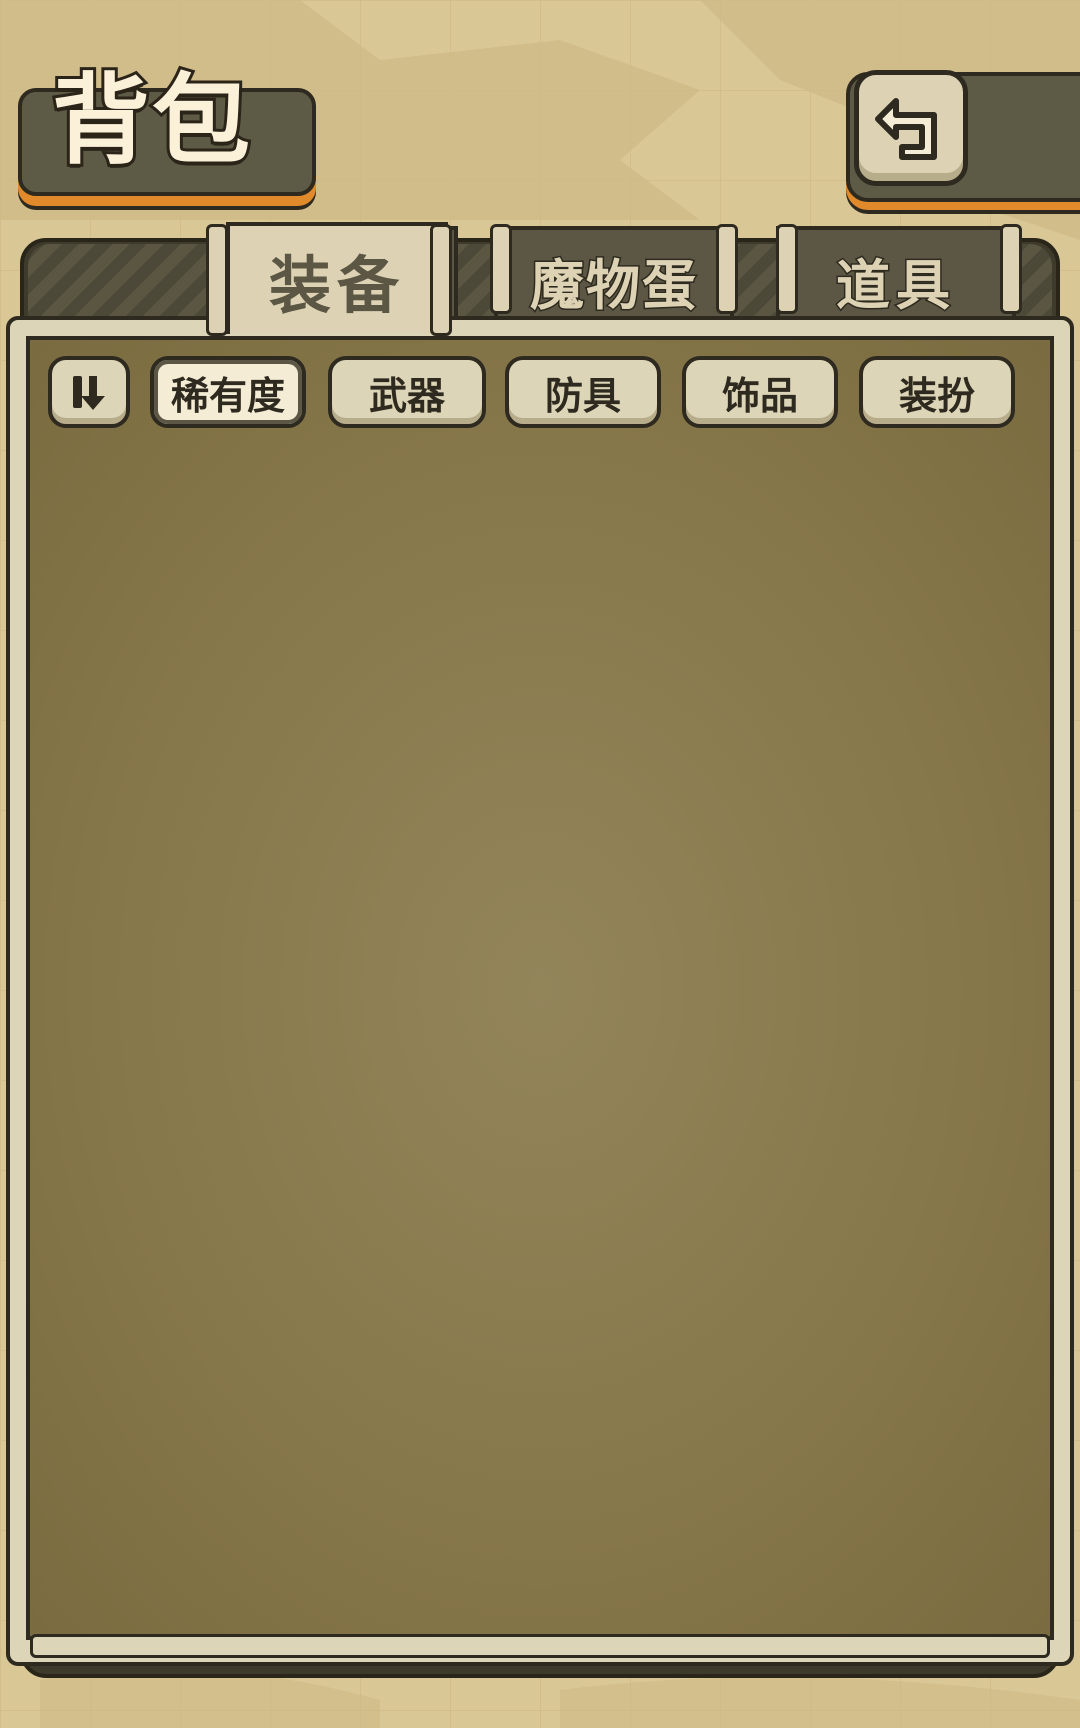  I want to click on tab-monster-eggs: 魔物蛋, so click(614, 278).